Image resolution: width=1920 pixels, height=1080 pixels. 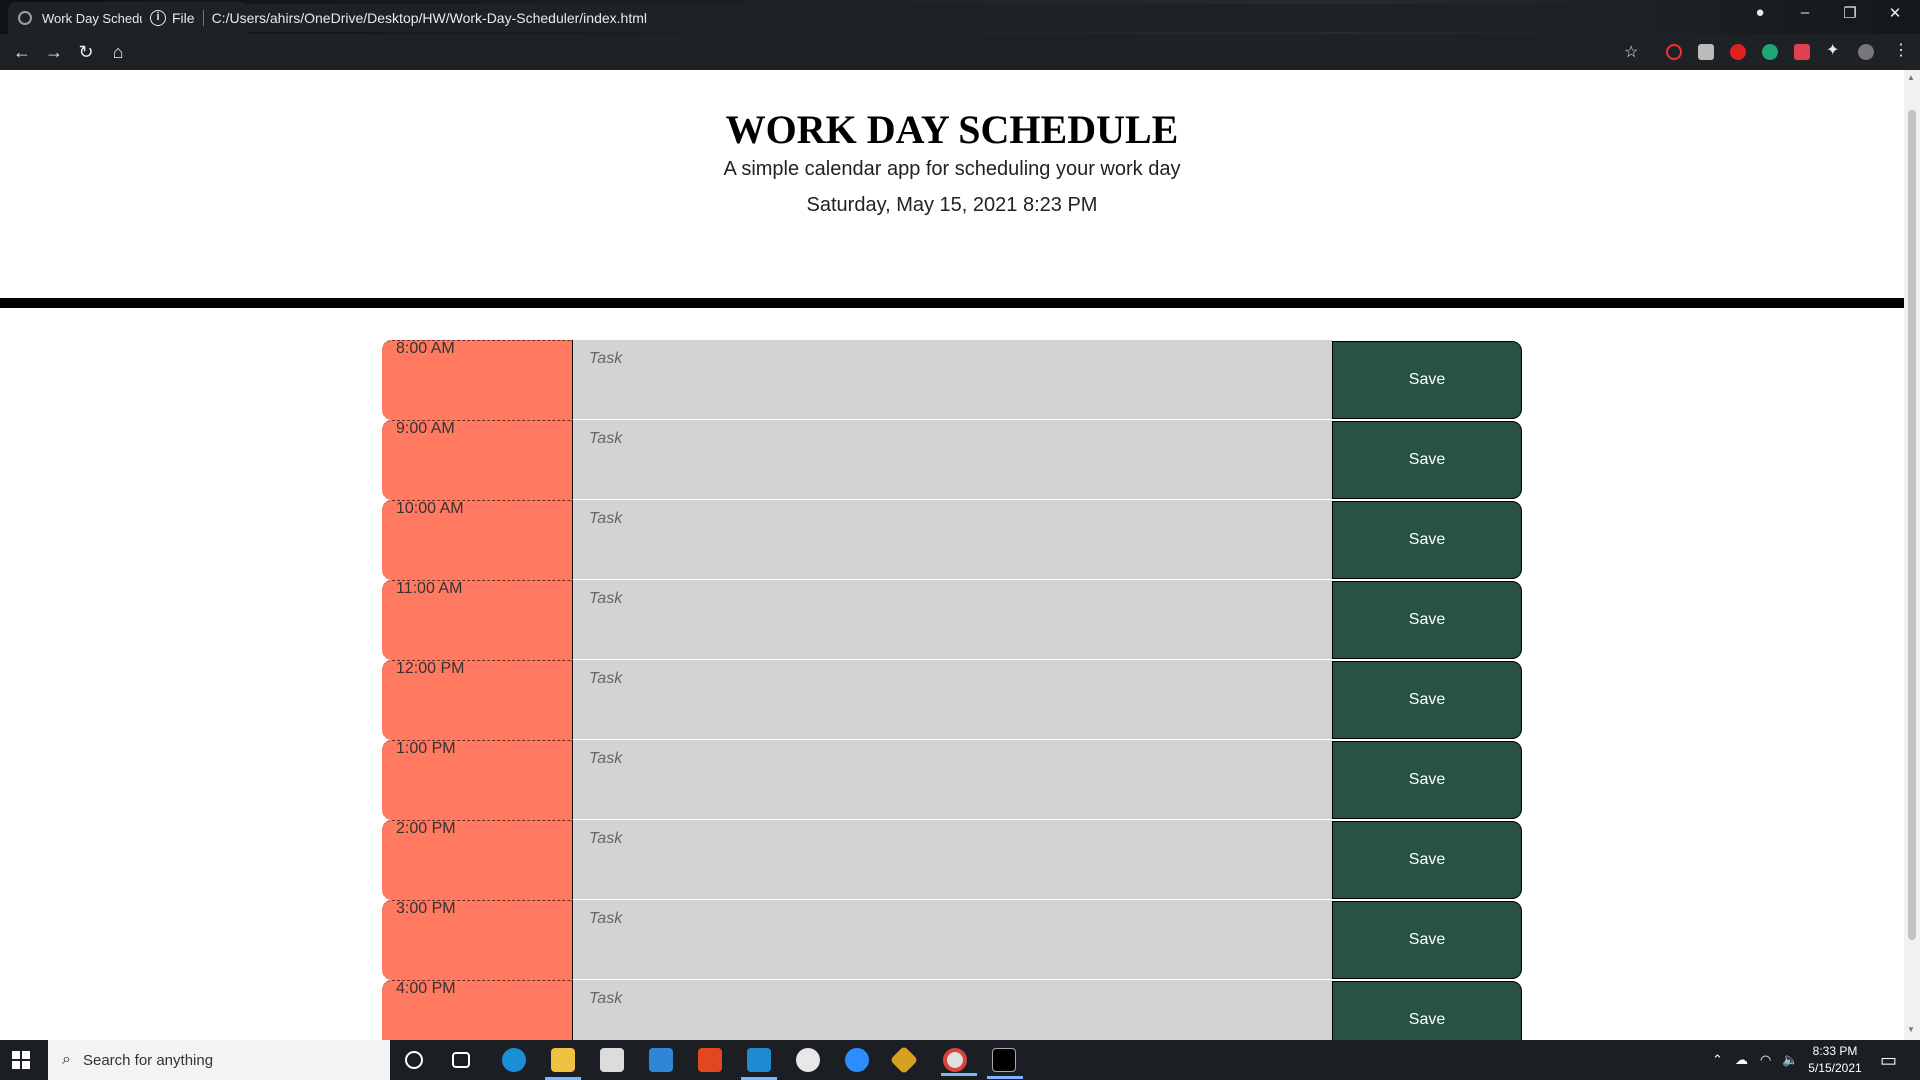 I want to click on url-scheme-label: File, so click(x=188, y=18).